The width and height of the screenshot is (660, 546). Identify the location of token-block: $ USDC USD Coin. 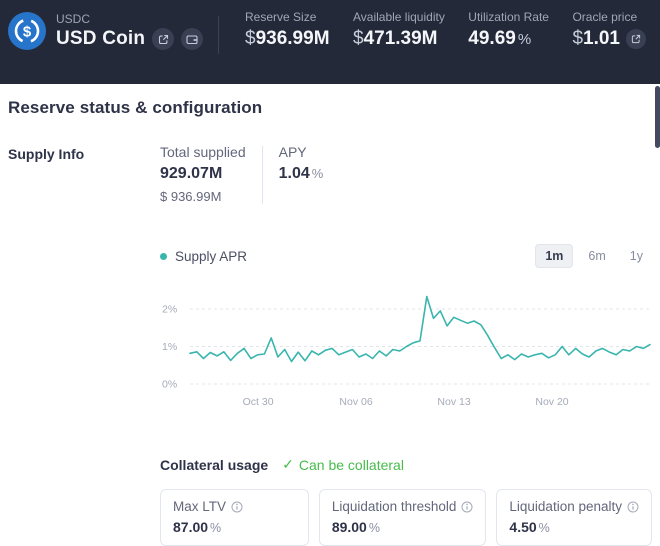
(109, 29).